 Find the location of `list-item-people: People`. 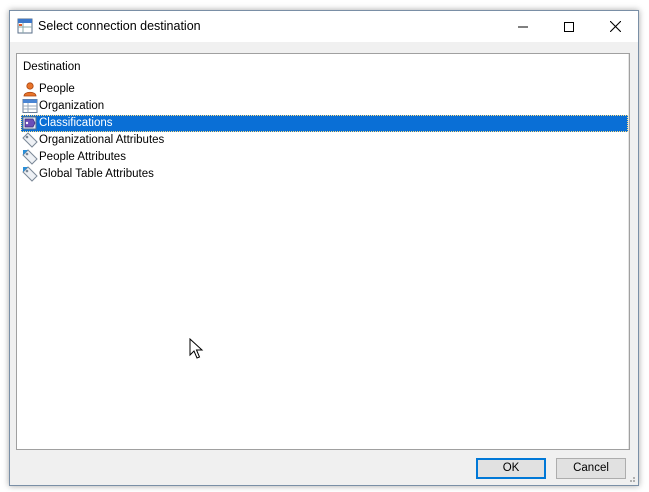

list-item-people: People is located at coordinates (324, 89).